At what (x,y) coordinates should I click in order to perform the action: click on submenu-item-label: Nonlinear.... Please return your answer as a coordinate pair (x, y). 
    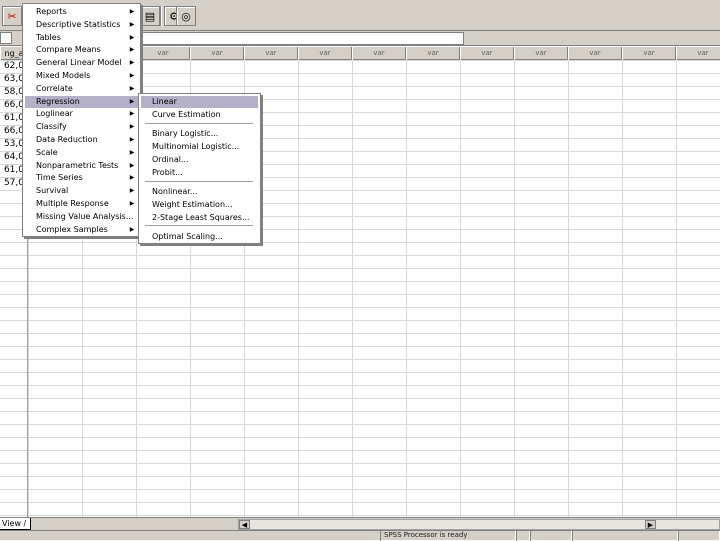
    Looking at the image, I should click on (175, 191).